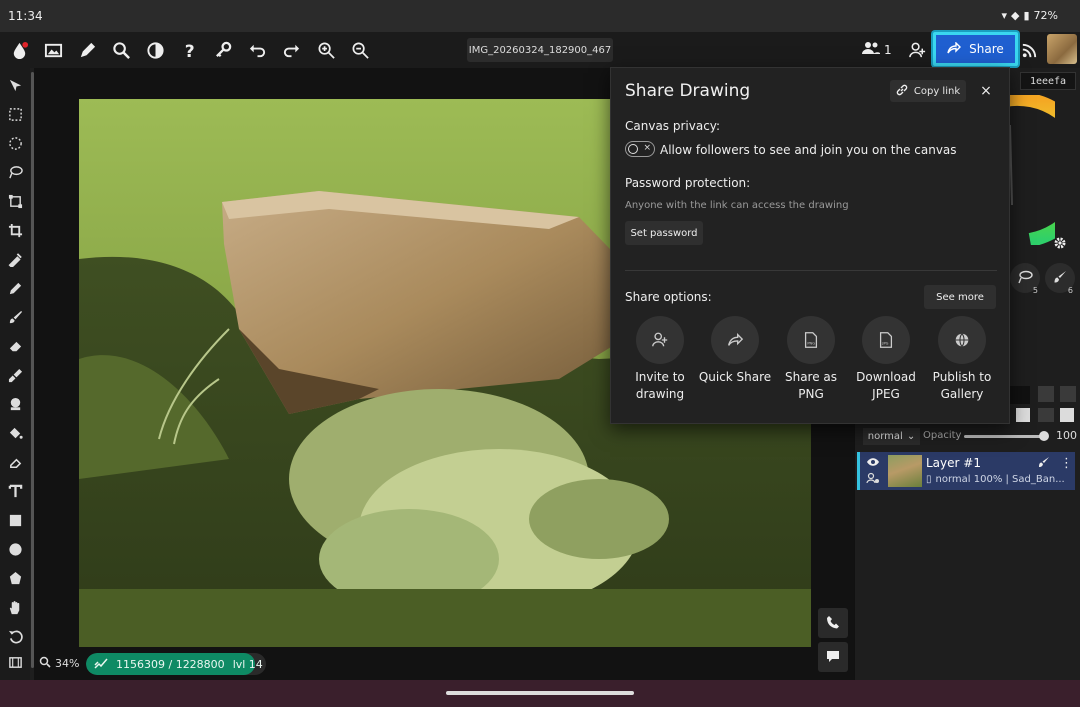 This screenshot has width=1080, height=707. I want to click on pencil-tool-icon, so click(15, 288).